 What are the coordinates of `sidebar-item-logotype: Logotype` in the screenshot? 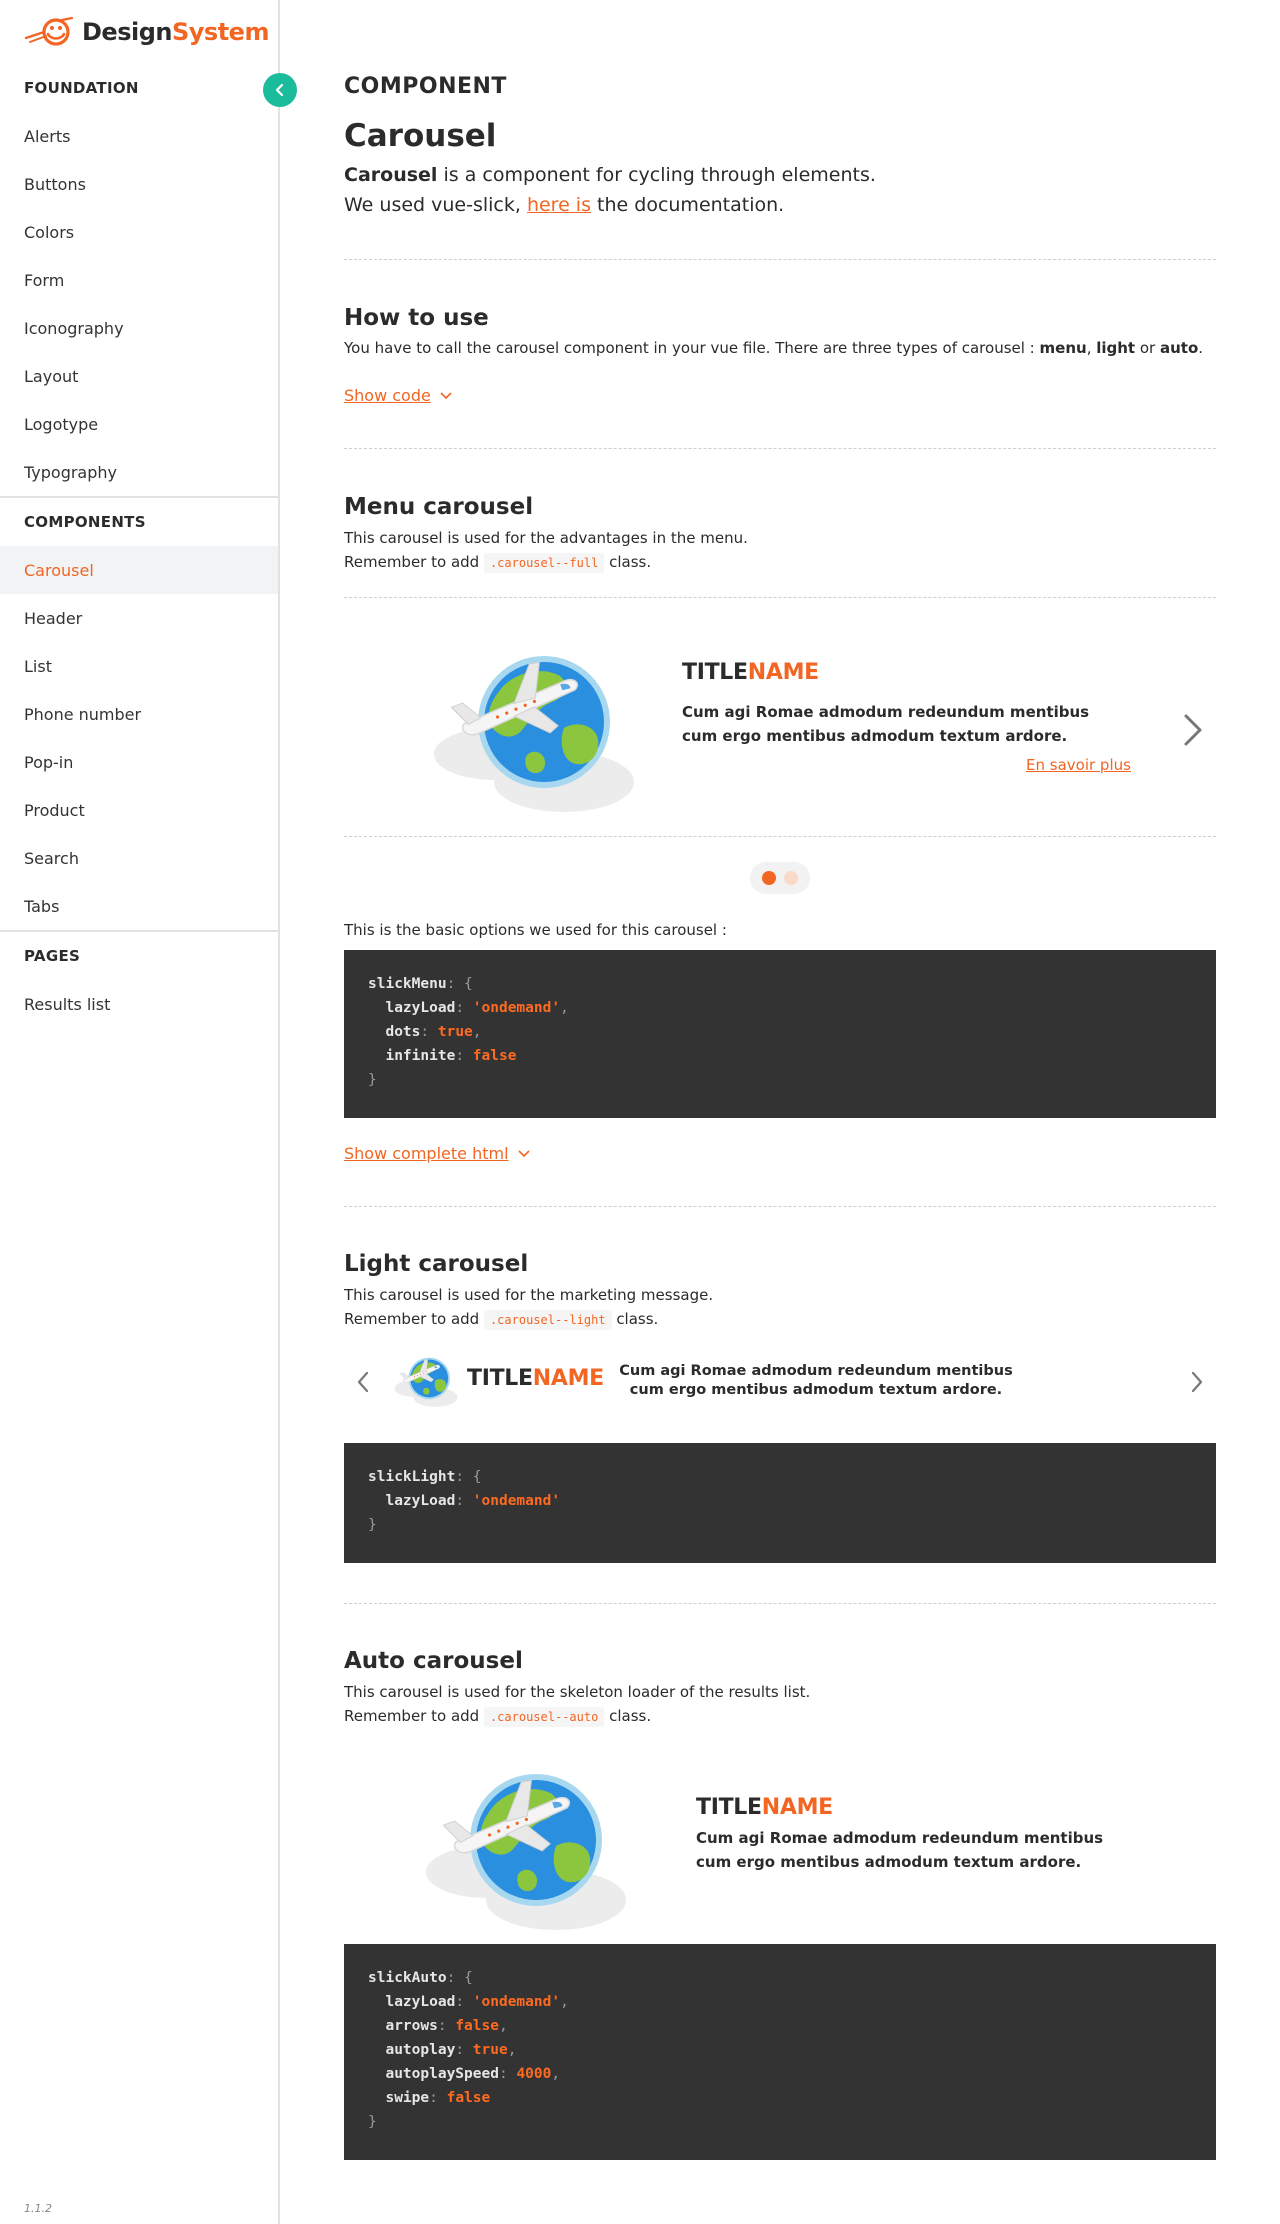 It's located at (139, 424).